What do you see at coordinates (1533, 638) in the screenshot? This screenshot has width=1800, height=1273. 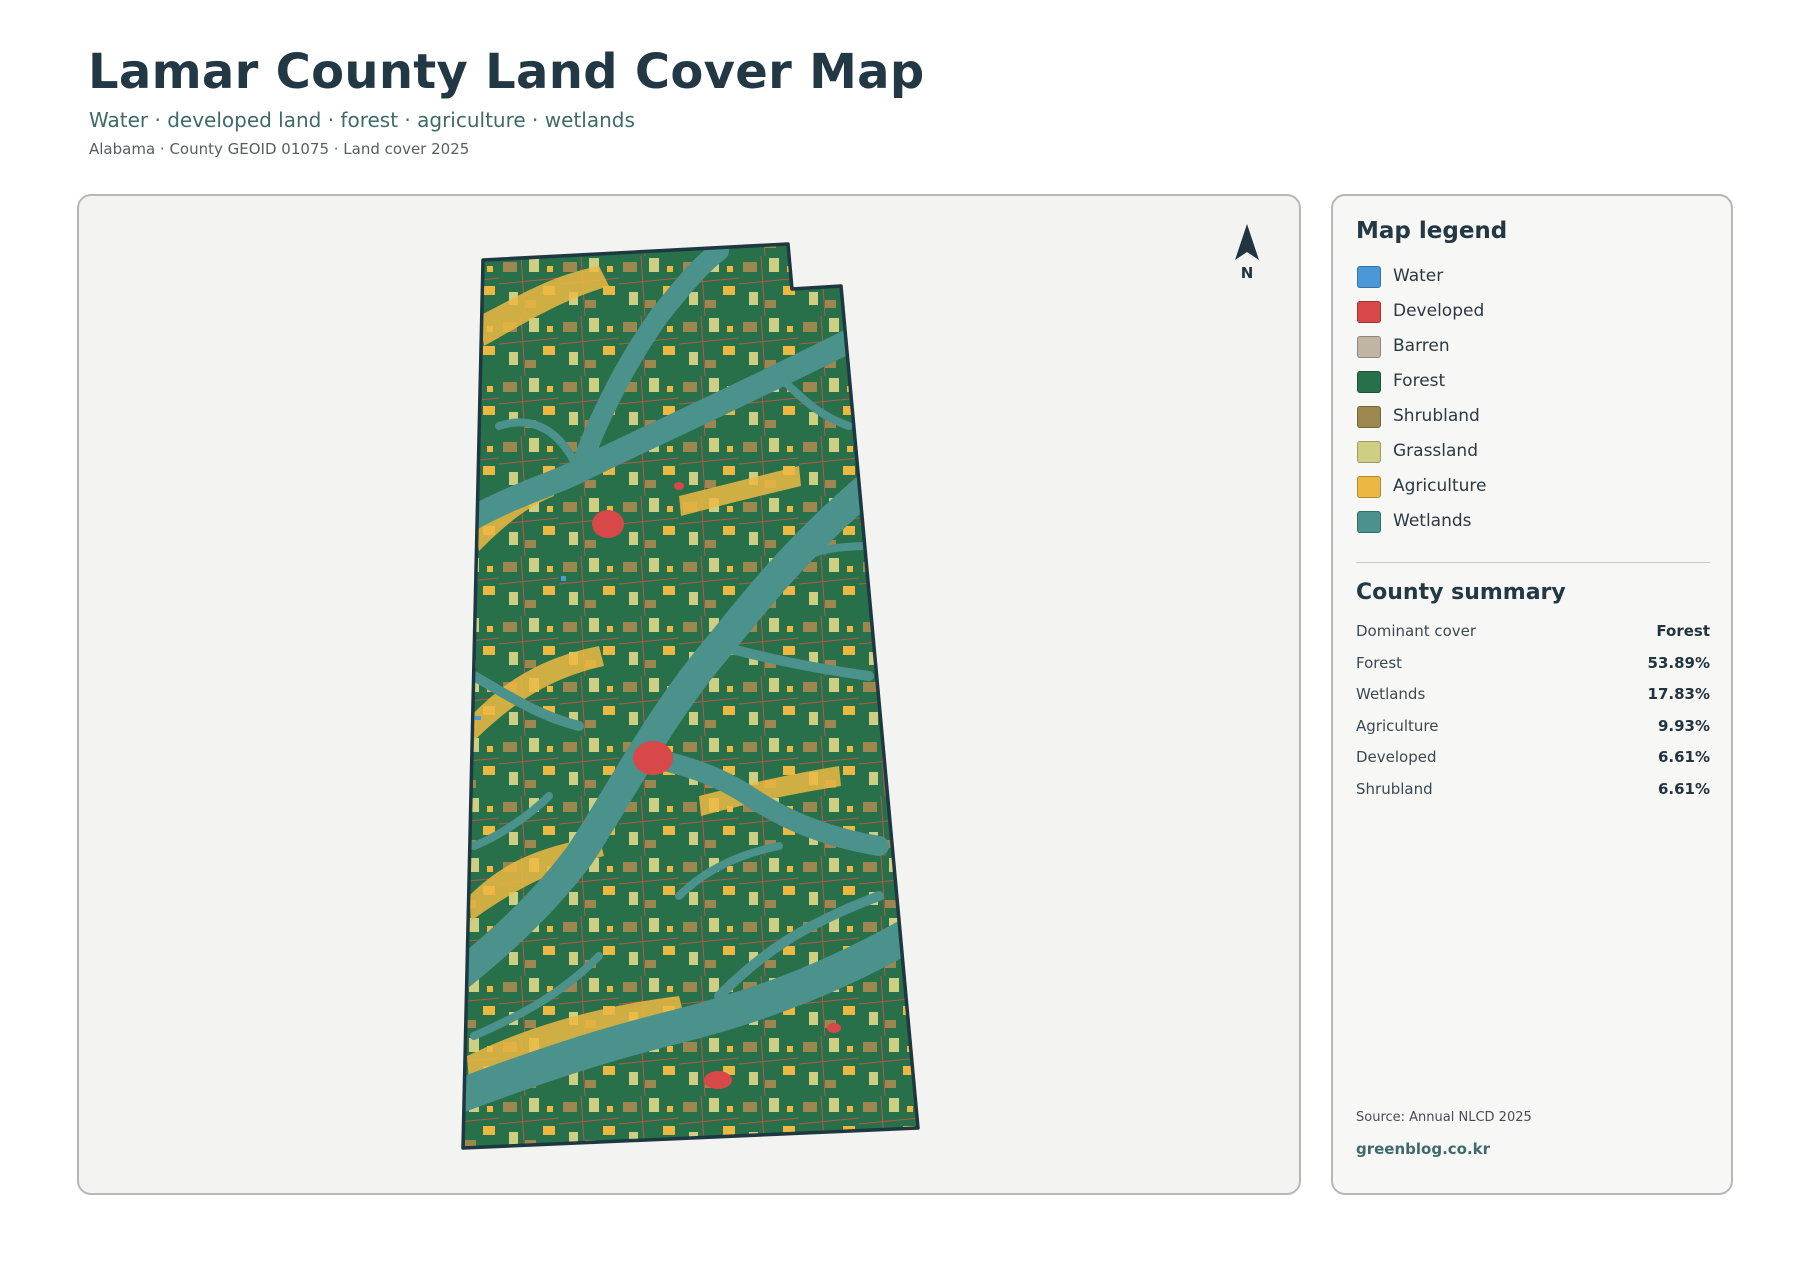 I see `summary-row: Dominant cover Forest` at bounding box center [1533, 638].